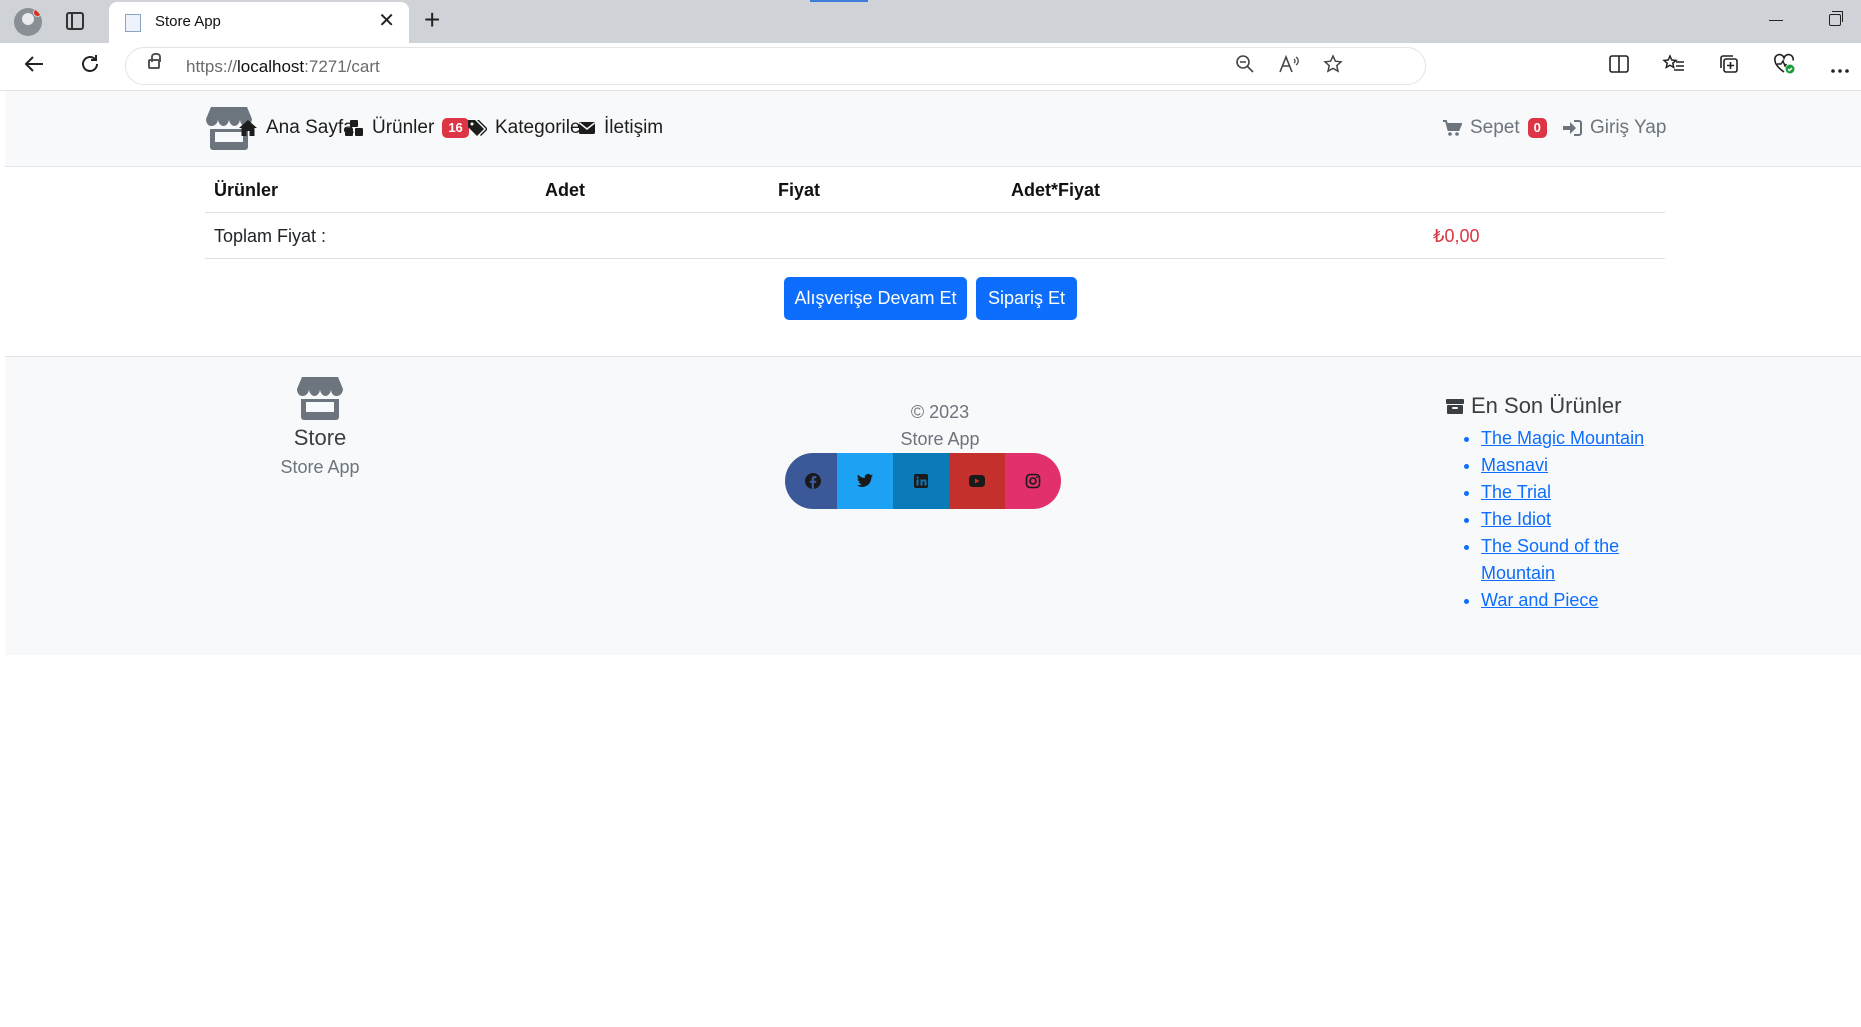 Image resolution: width=1861 pixels, height=1027 pixels. Describe the element at coordinates (354, 128) in the screenshot. I see `cubes-icon` at that location.